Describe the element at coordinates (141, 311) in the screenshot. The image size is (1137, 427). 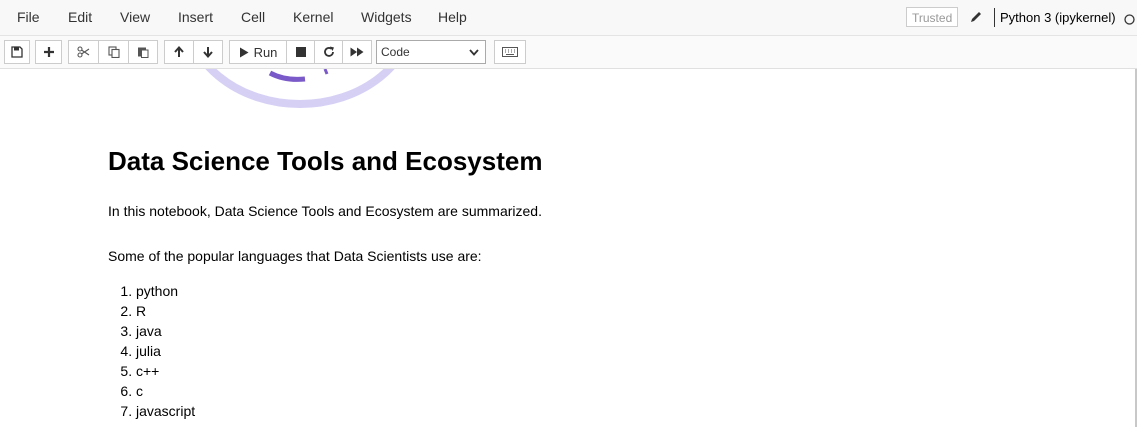
I see `language-name: R` at that location.